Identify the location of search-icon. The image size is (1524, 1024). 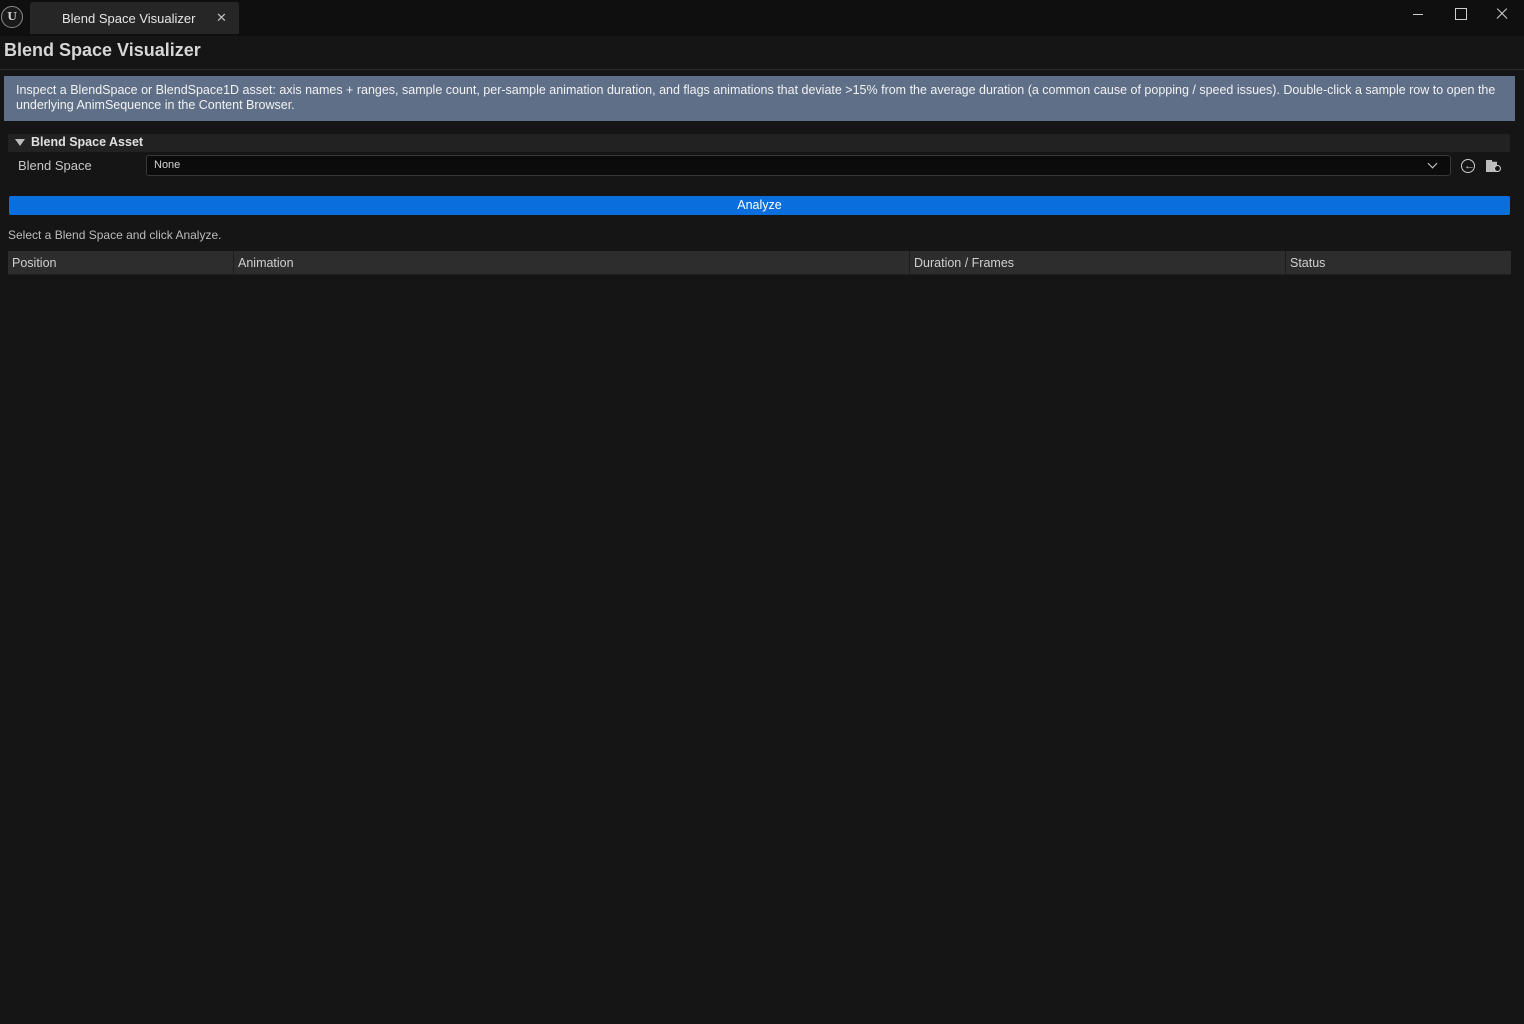
(1497, 168).